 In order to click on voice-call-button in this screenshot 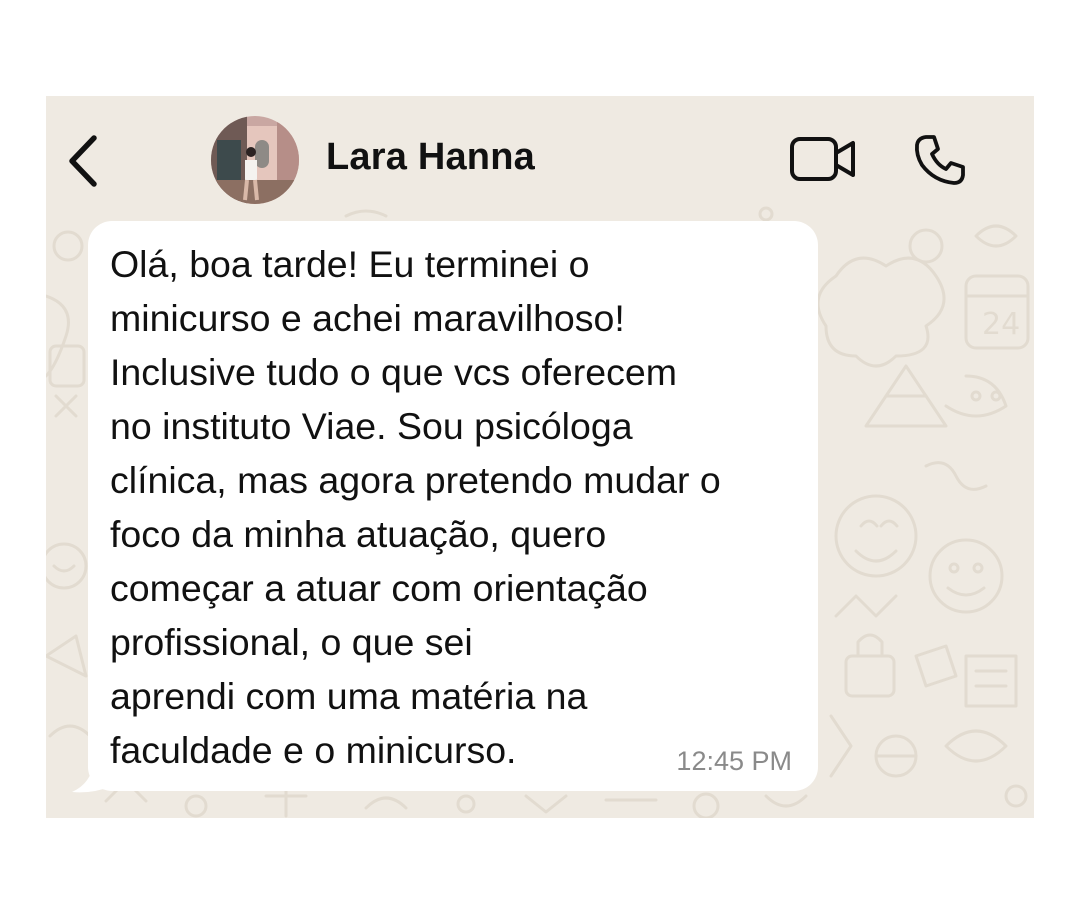, I will do `click(940, 160)`.